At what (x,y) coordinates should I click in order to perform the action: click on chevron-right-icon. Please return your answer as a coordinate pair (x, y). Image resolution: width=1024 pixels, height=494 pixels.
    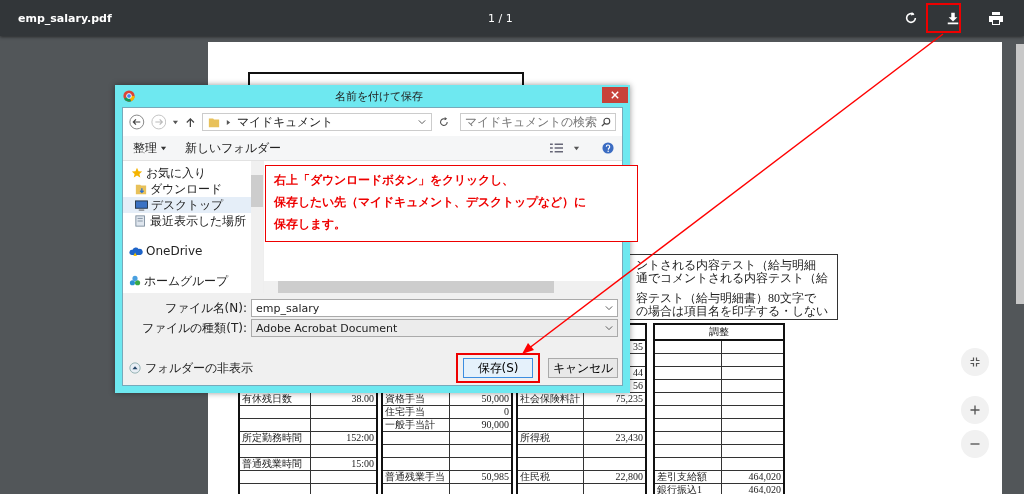
    Looking at the image, I should click on (228, 122).